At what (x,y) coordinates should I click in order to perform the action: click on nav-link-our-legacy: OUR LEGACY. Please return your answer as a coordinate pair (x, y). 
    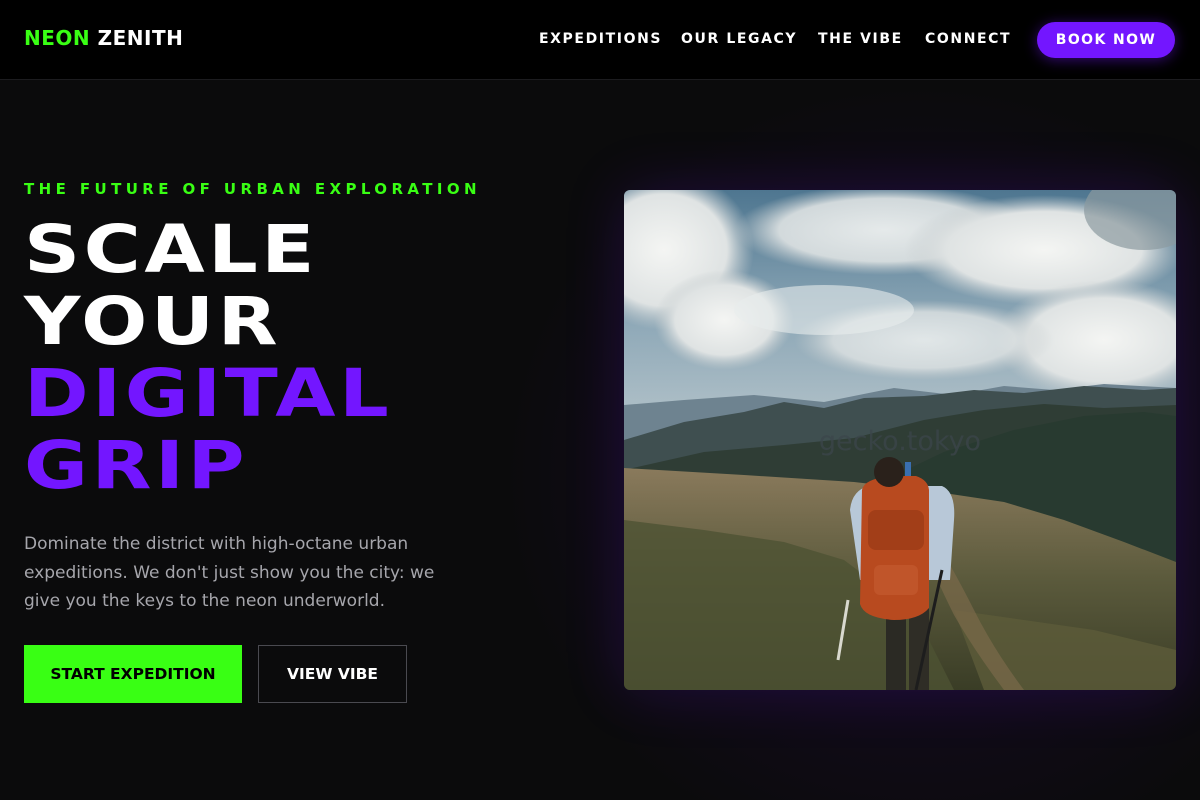
    Looking at the image, I should click on (739, 39).